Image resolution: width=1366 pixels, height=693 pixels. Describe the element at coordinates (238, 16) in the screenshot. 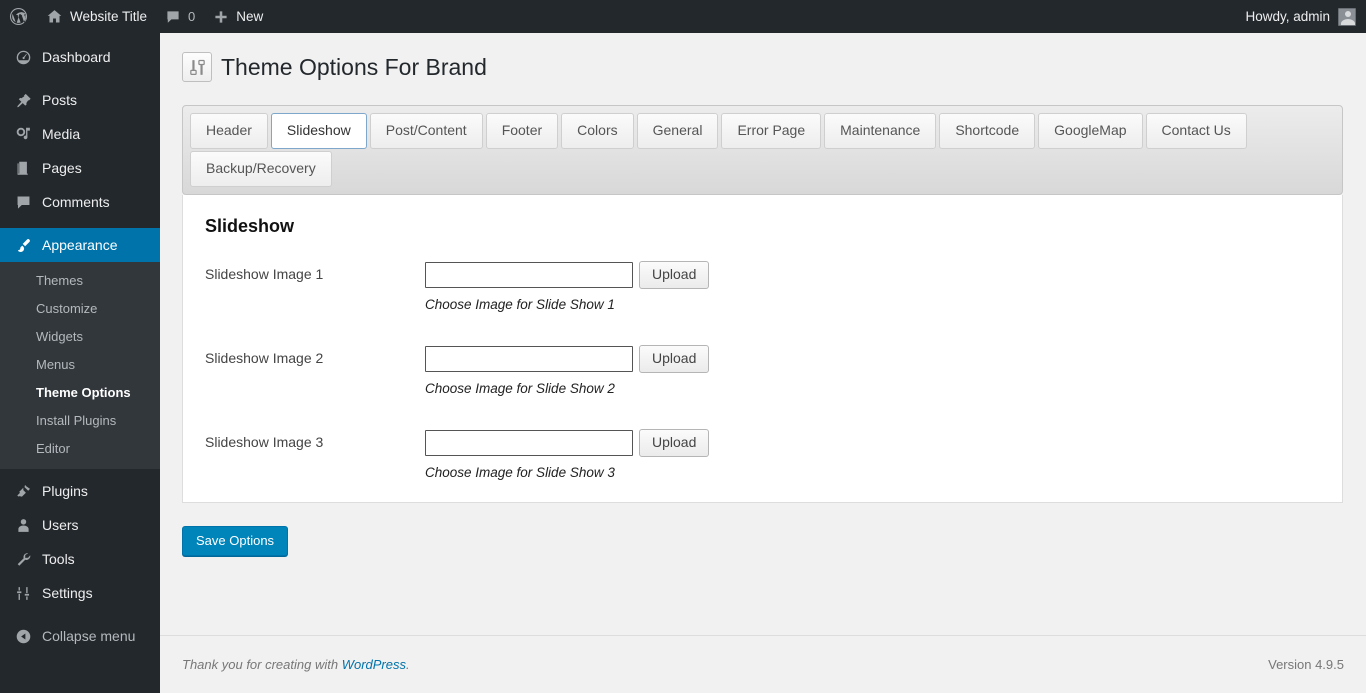

I see `new-content-menu: New` at that location.